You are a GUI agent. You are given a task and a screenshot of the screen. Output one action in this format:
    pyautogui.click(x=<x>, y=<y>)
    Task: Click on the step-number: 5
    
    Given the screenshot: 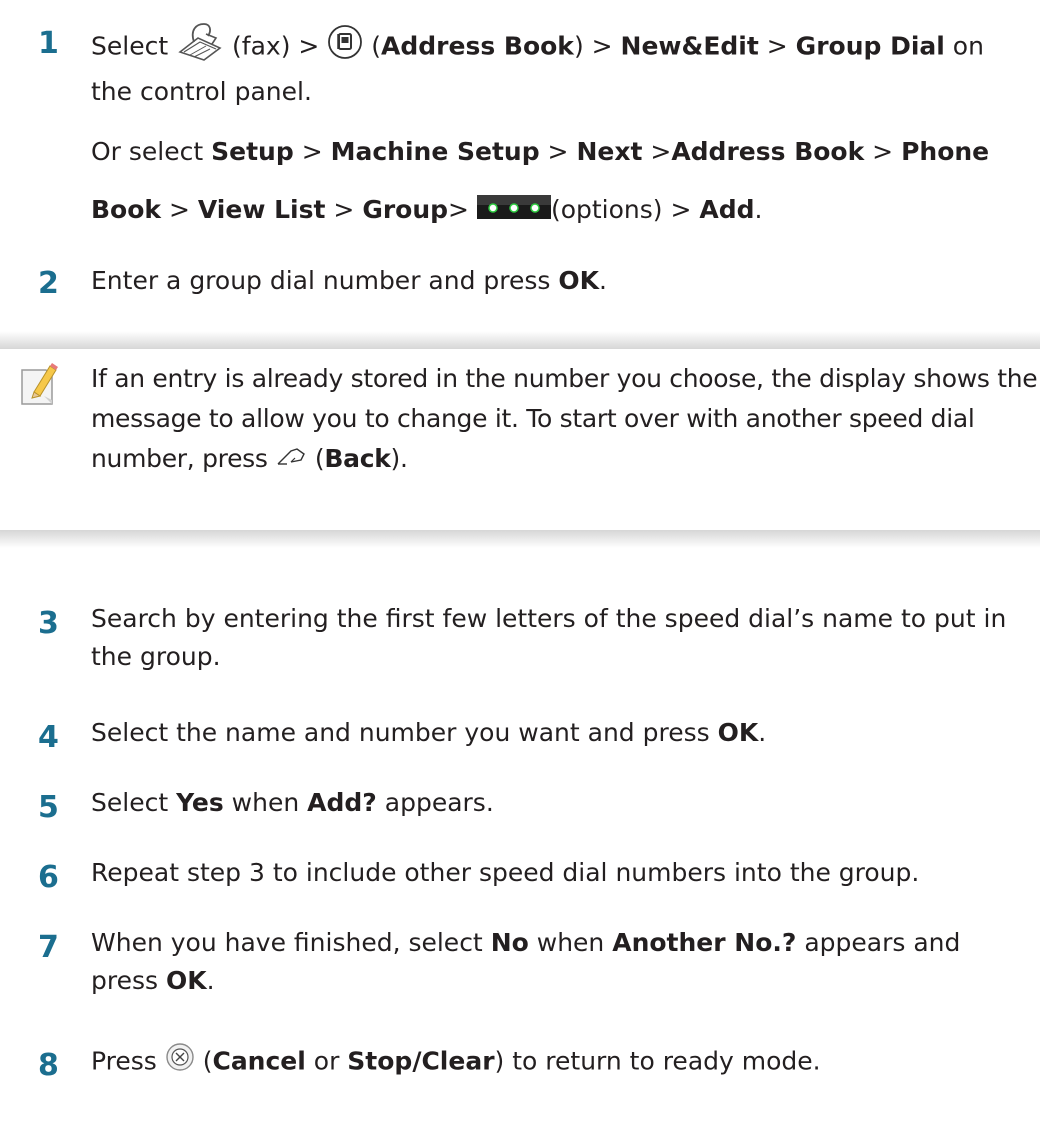 What is the action you would take?
    pyautogui.click(x=48, y=807)
    